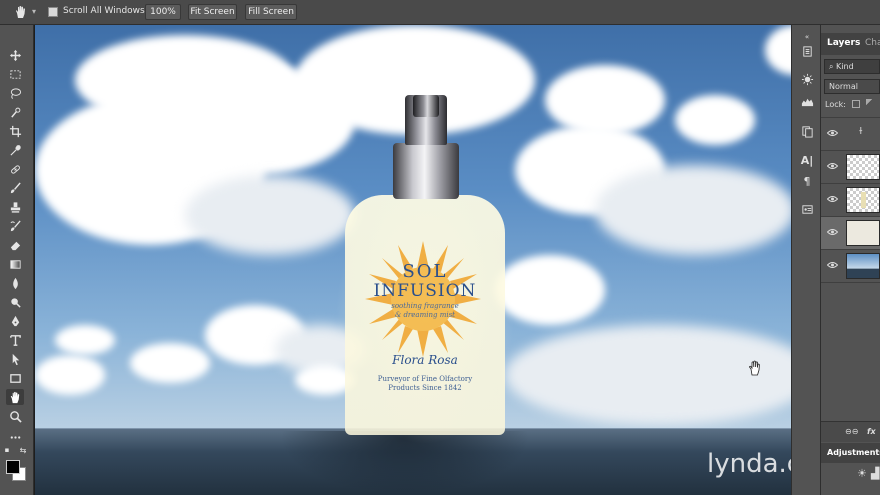 This screenshot has width=880, height=495. What do you see at coordinates (862, 473) in the screenshot?
I see `brightness-adjustment-icon: ☀` at bounding box center [862, 473].